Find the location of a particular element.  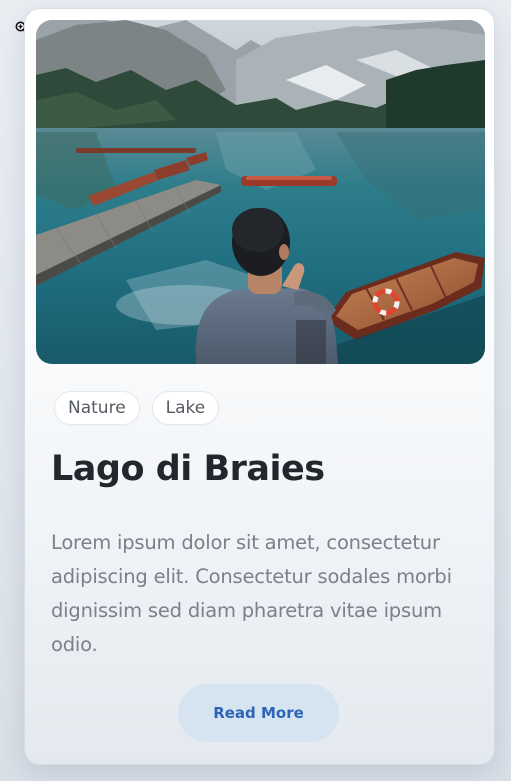

tag-list: Nature Lake is located at coordinates (137, 408).